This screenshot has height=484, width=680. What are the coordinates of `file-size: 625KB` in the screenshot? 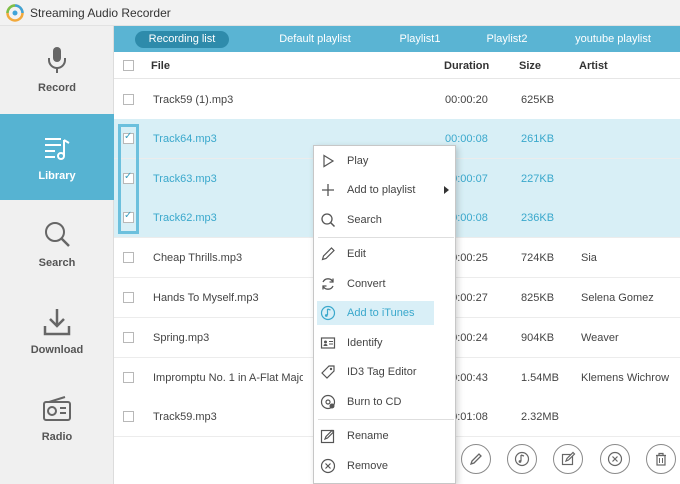 It's located at (538, 100).